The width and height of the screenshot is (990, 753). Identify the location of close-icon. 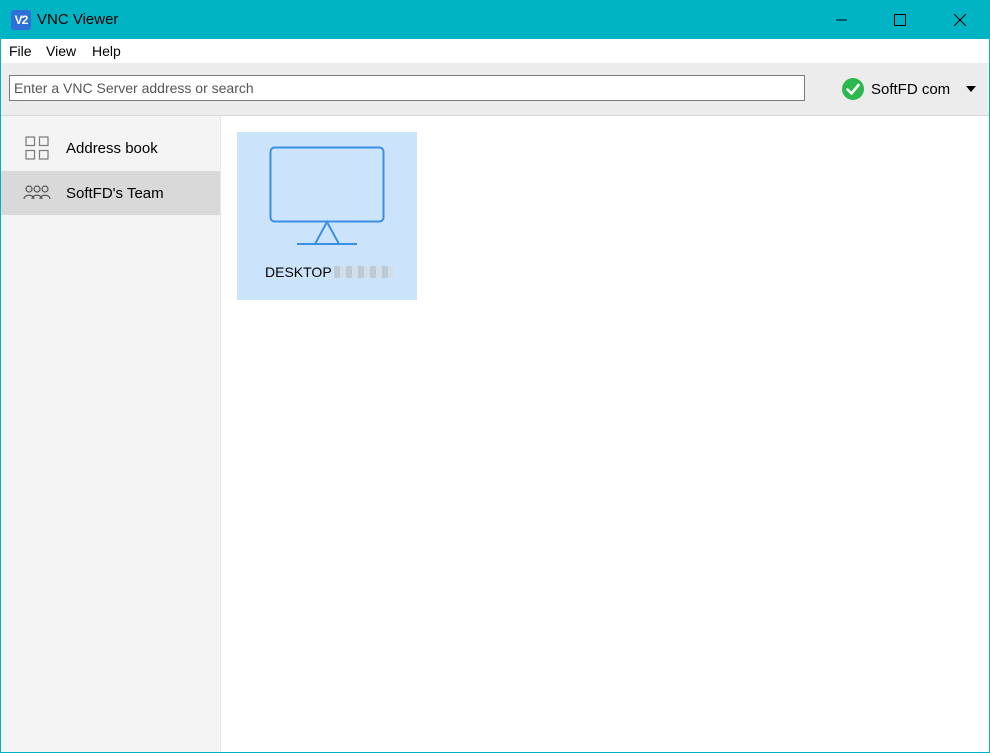
(960, 20).